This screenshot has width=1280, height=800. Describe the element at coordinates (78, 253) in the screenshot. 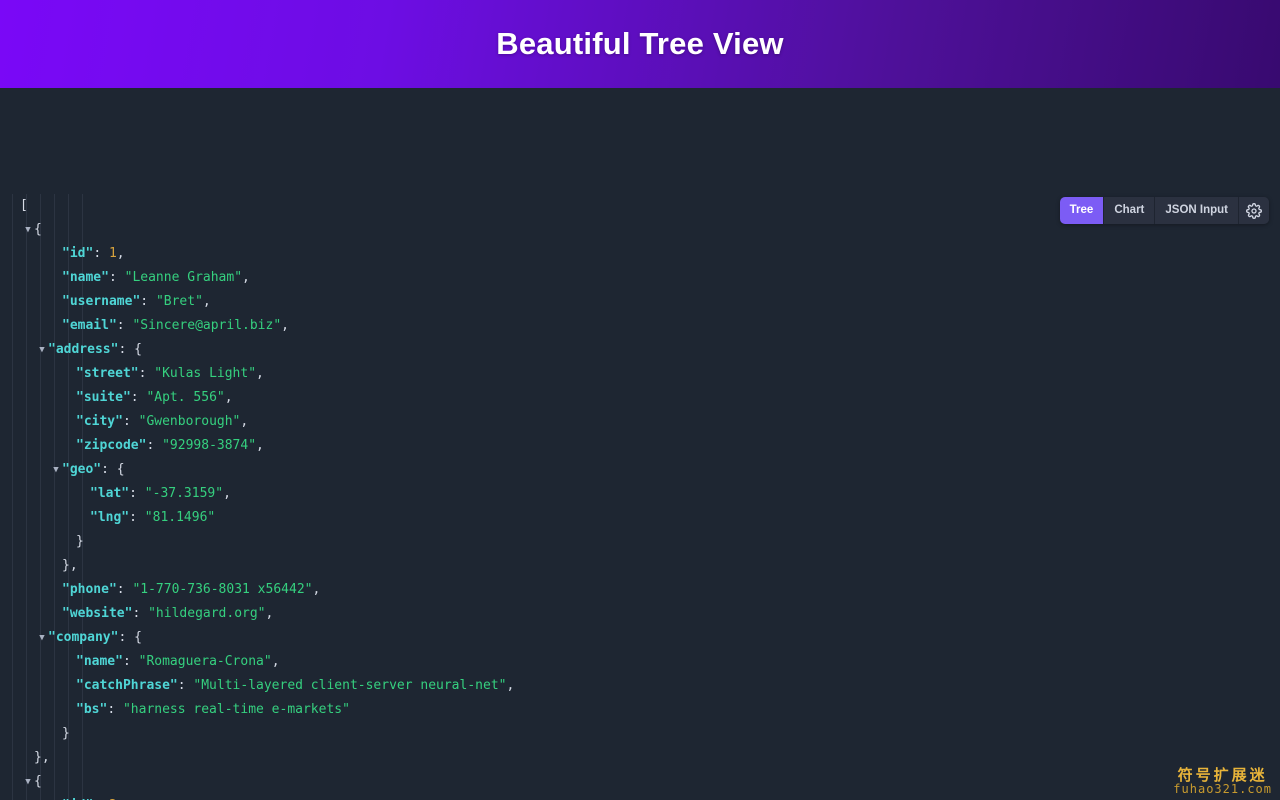

I see `json-key: "id"` at that location.